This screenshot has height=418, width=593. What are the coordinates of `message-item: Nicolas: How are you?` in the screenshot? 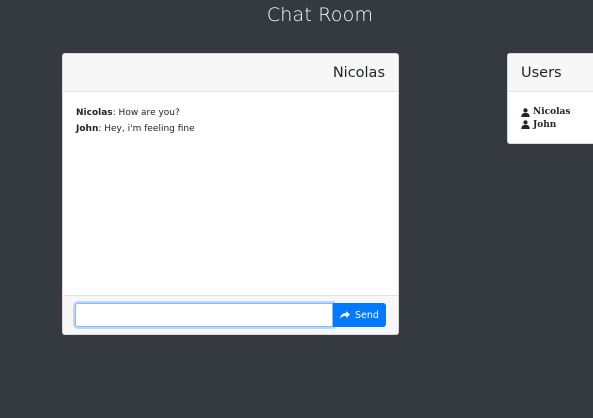 It's located at (230, 114).